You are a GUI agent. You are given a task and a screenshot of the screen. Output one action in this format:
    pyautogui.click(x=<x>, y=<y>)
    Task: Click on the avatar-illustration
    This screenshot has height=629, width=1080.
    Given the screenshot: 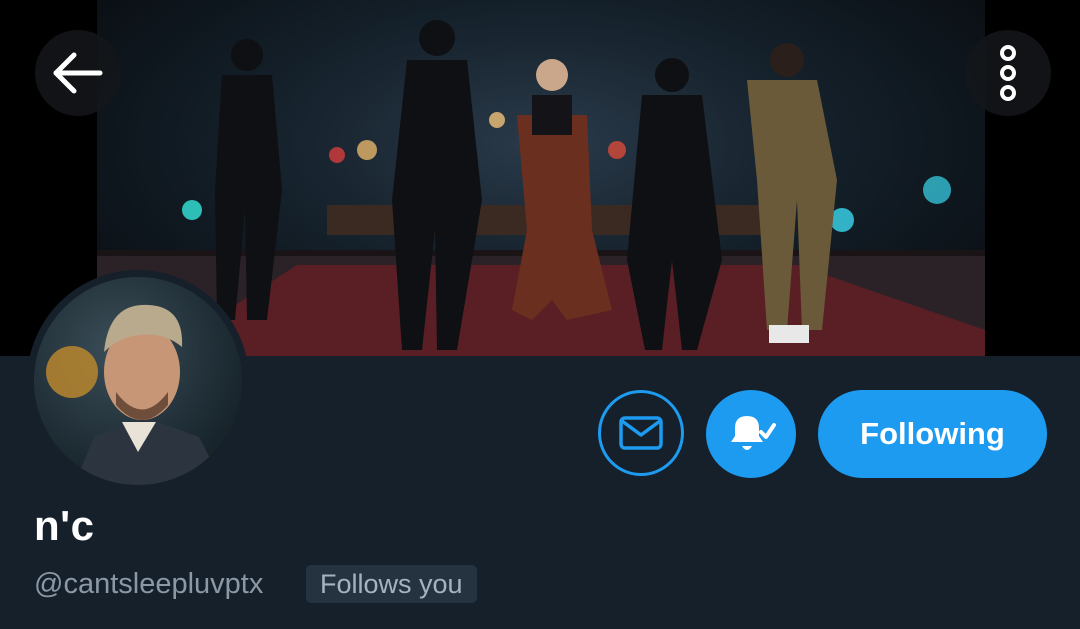 What is the action you would take?
    pyautogui.click(x=135, y=394)
    